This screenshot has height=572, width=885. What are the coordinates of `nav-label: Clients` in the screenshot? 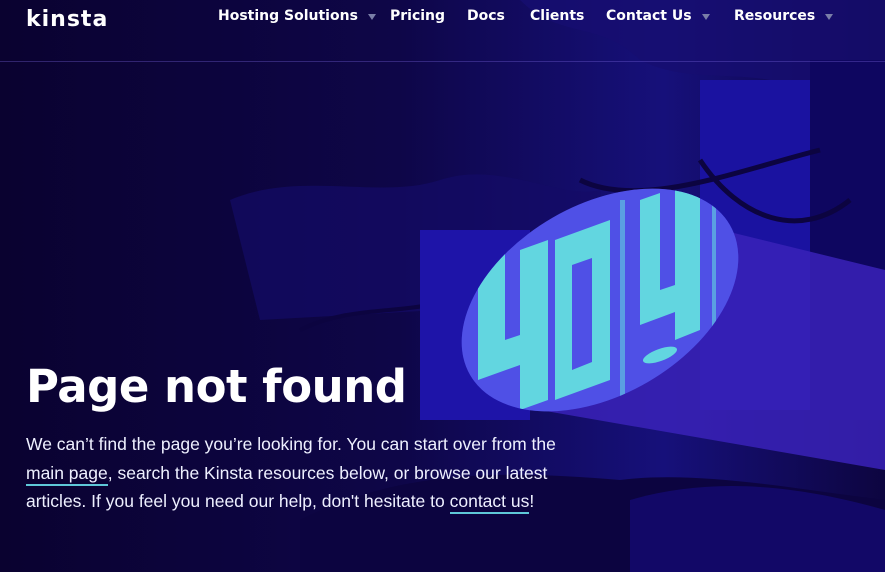 It's located at (557, 16).